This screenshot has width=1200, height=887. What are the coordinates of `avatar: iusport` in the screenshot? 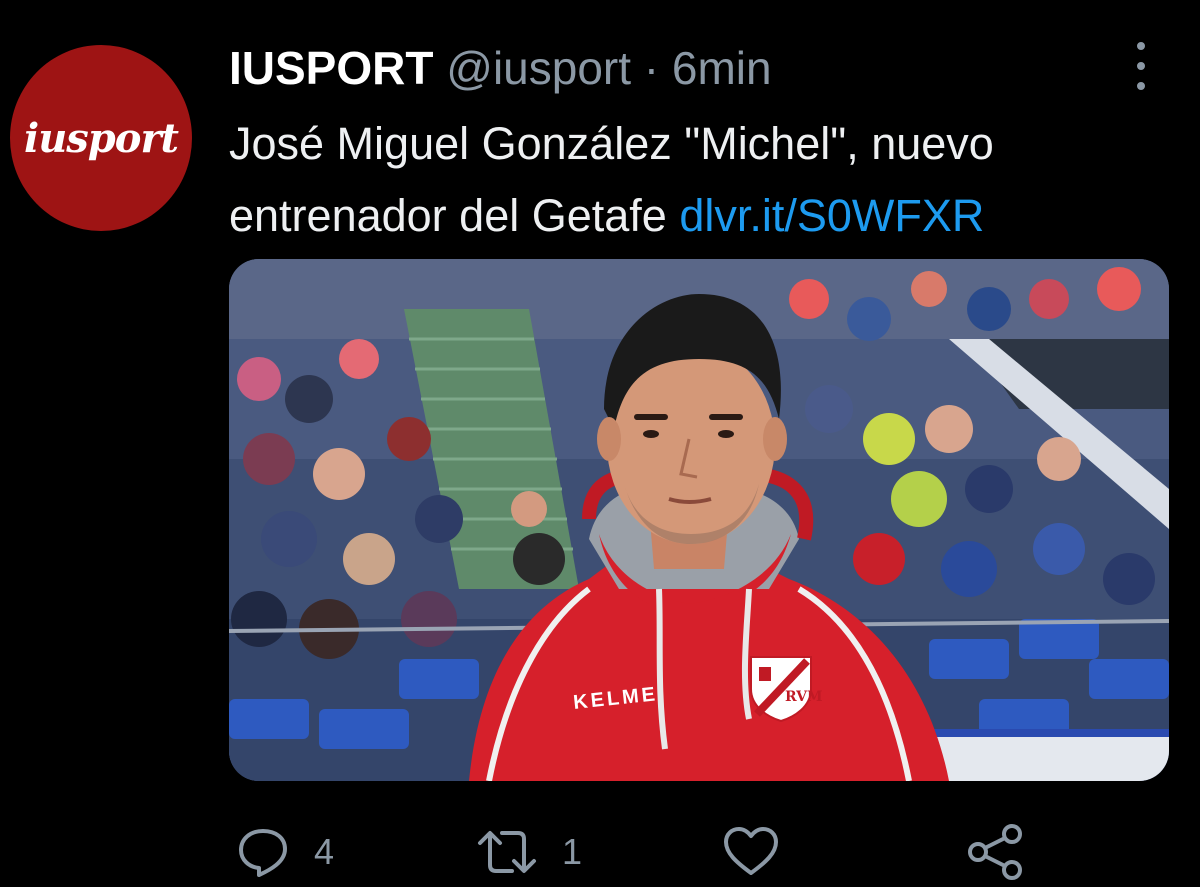 It's located at (101, 138).